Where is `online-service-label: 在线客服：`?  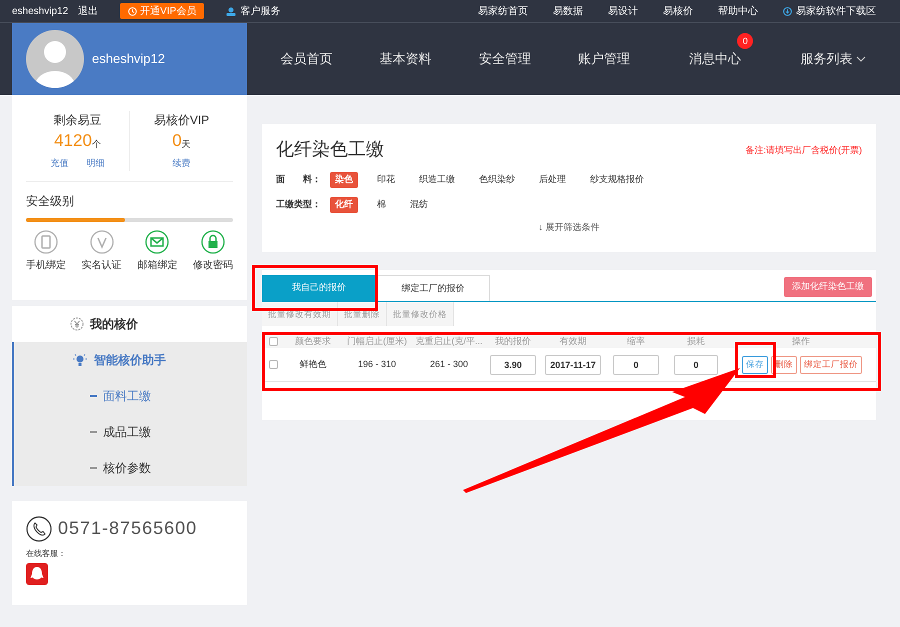 online-service-label: 在线客服： is located at coordinates (46, 554).